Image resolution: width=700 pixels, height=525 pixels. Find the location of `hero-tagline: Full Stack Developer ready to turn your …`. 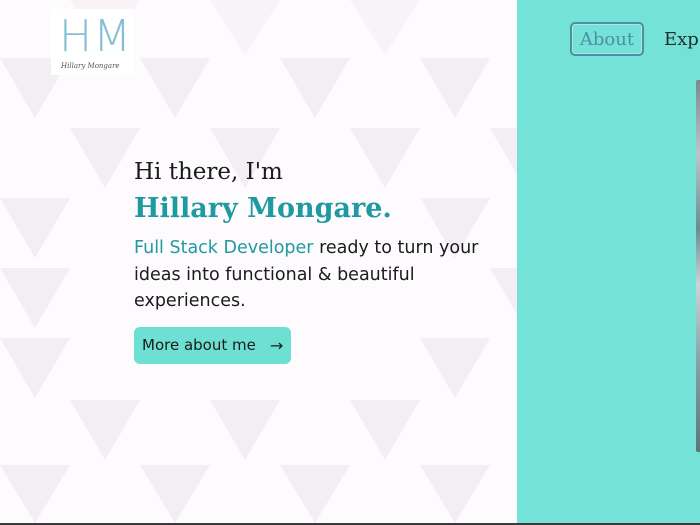

hero-tagline: Full Stack Developer ready to turn your … is located at coordinates (319, 275).